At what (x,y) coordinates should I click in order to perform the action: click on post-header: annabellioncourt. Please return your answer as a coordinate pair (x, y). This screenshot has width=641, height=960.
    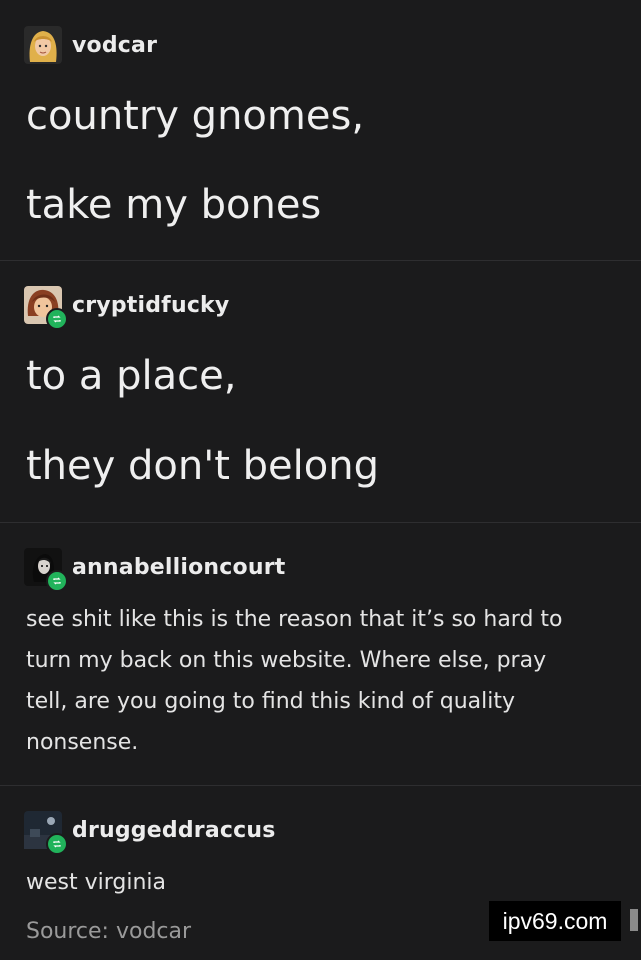
    Looking at the image, I should click on (154, 570).